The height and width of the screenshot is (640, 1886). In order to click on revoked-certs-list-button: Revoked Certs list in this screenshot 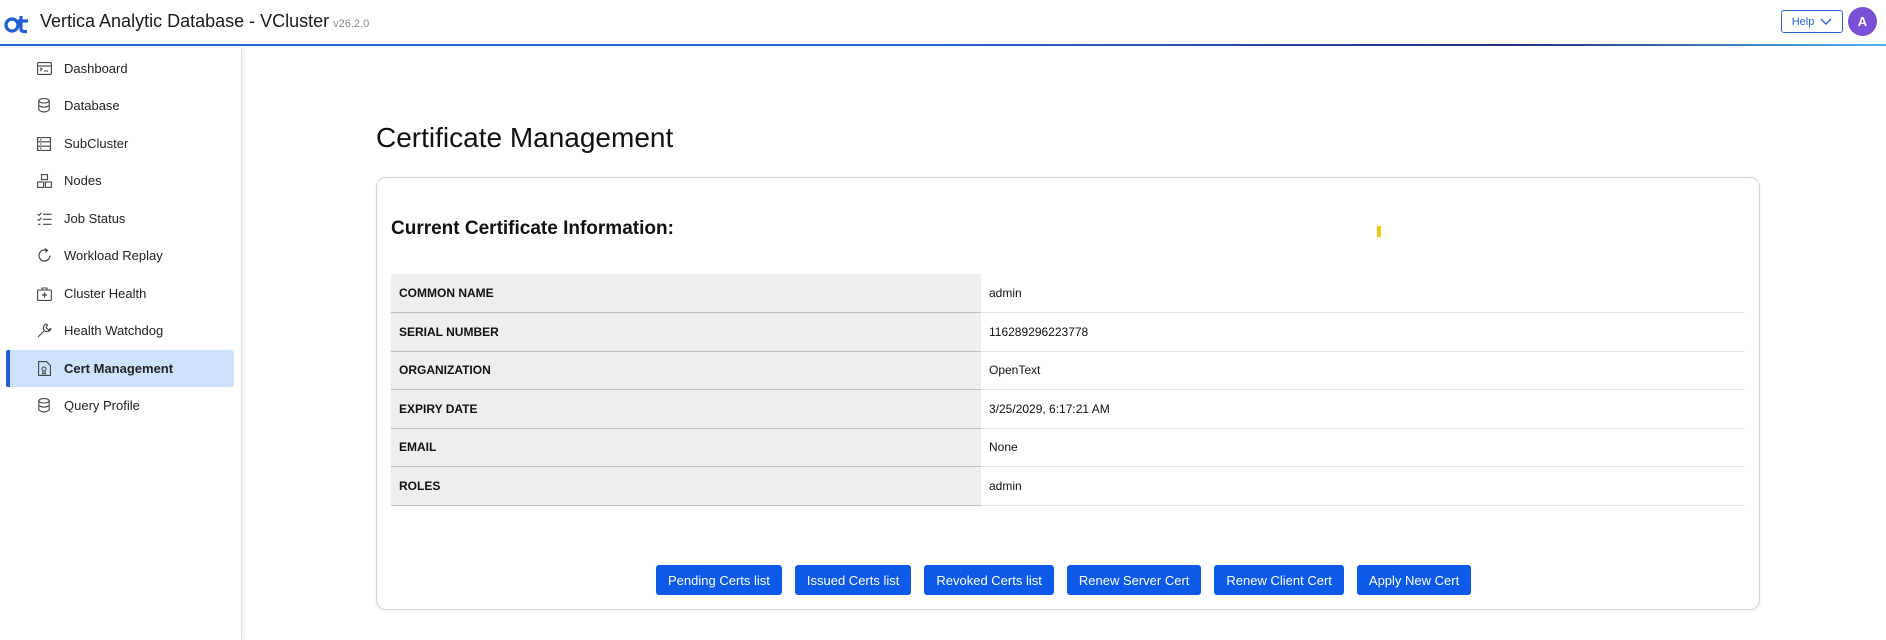, I will do `click(989, 580)`.